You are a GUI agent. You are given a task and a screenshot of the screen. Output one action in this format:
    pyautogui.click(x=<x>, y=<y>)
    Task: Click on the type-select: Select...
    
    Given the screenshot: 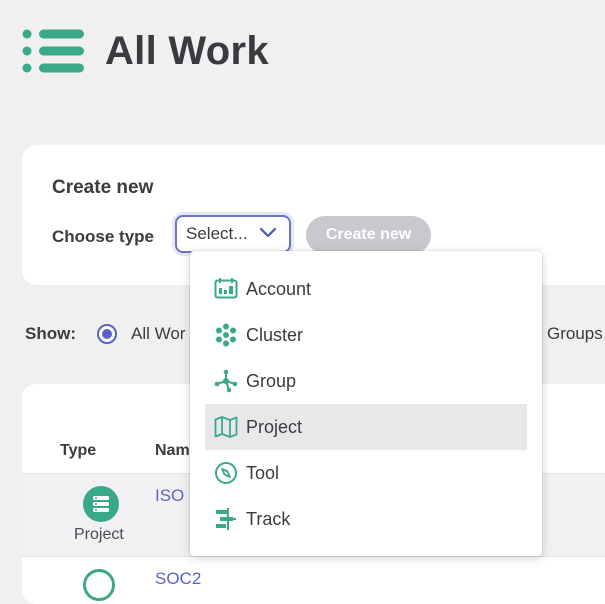 What is the action you would take?
    pyautogui.click(x=233, y=234)
    